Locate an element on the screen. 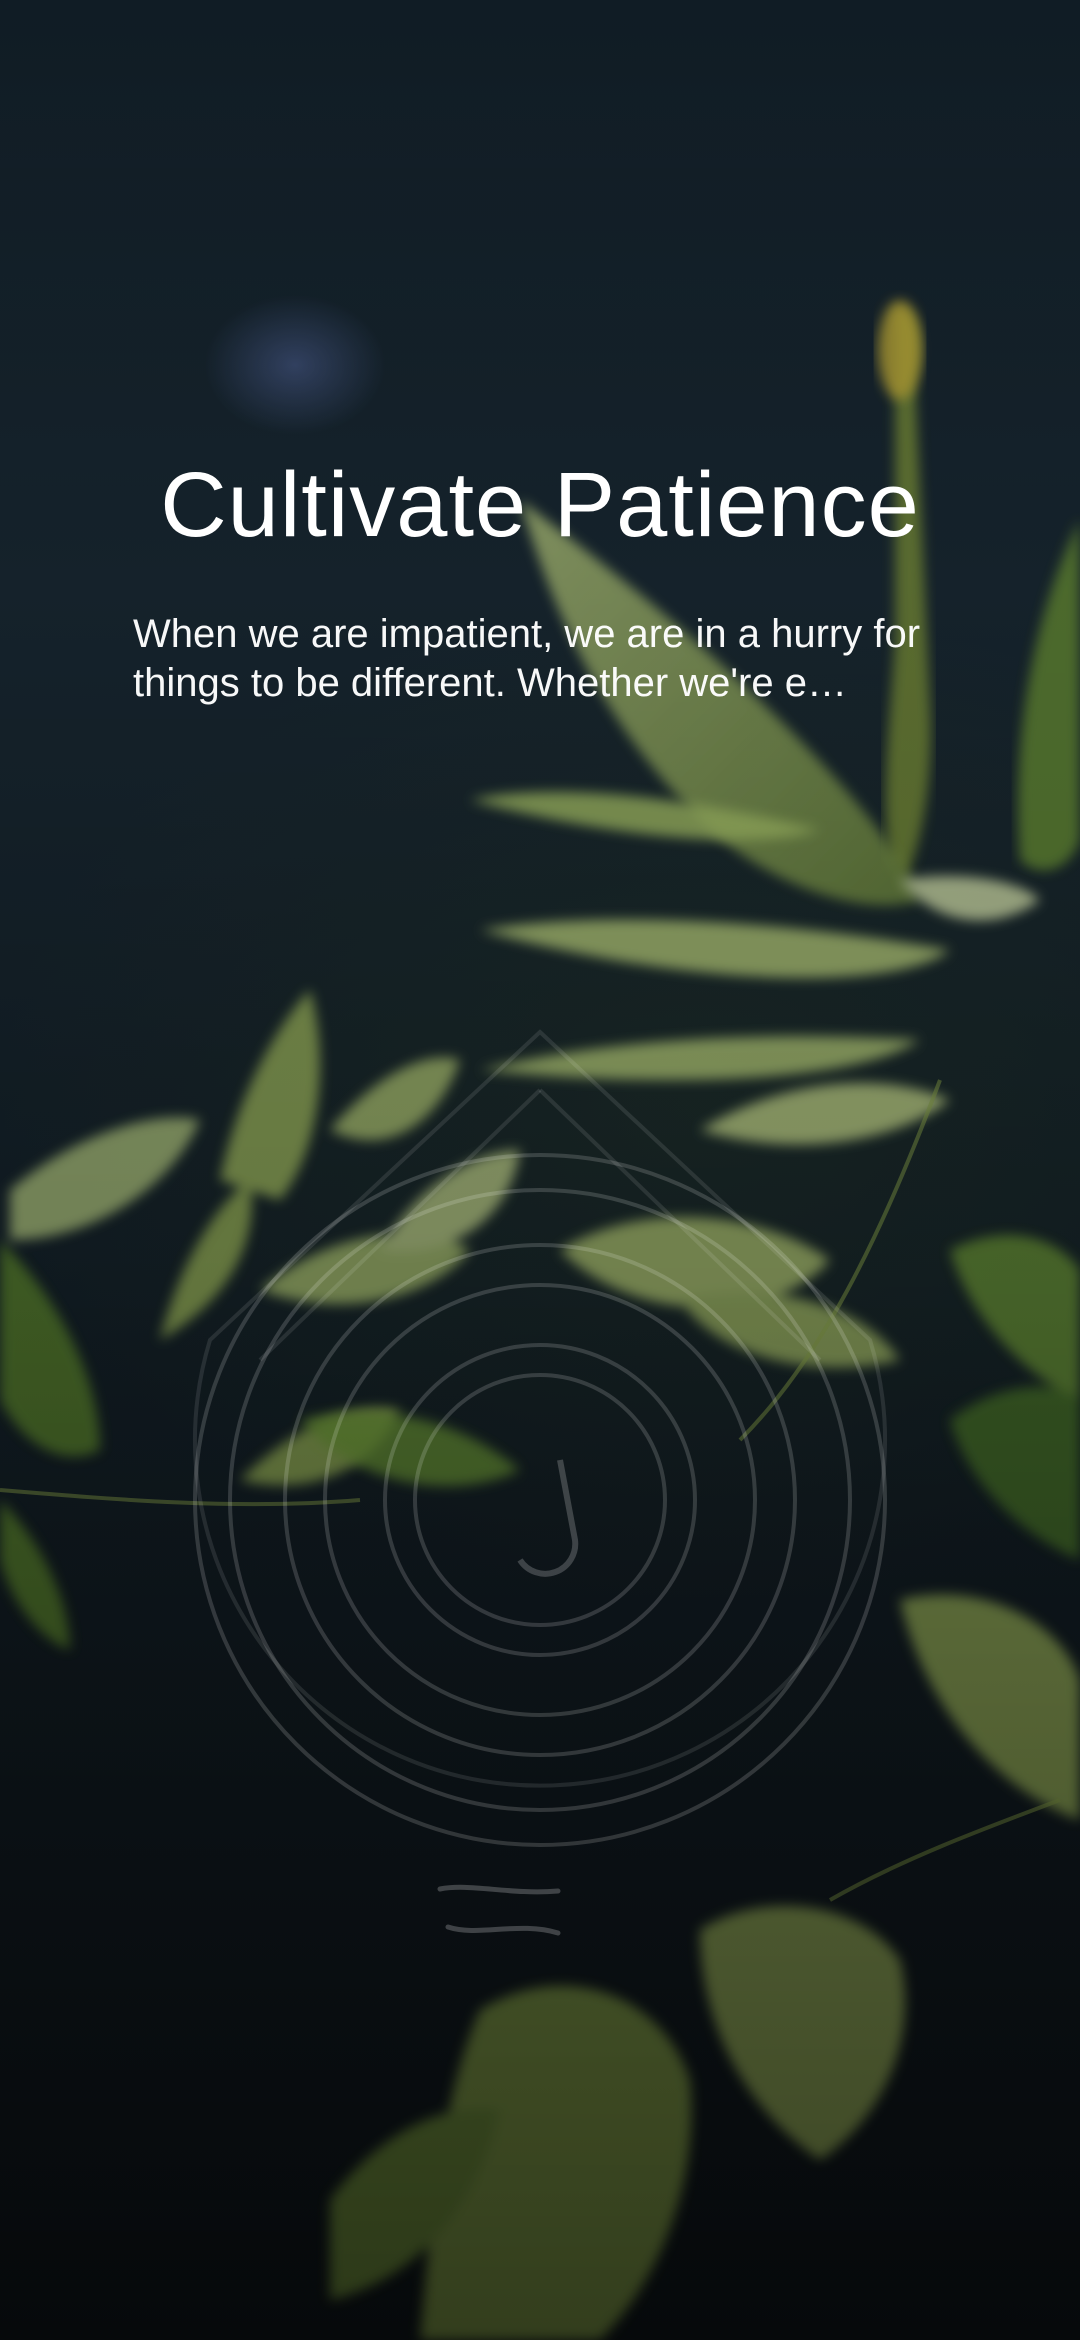 The height and width of the screenshot is (2340, 1080). swipe-handle-icon is located at coordinates (500, 1910).